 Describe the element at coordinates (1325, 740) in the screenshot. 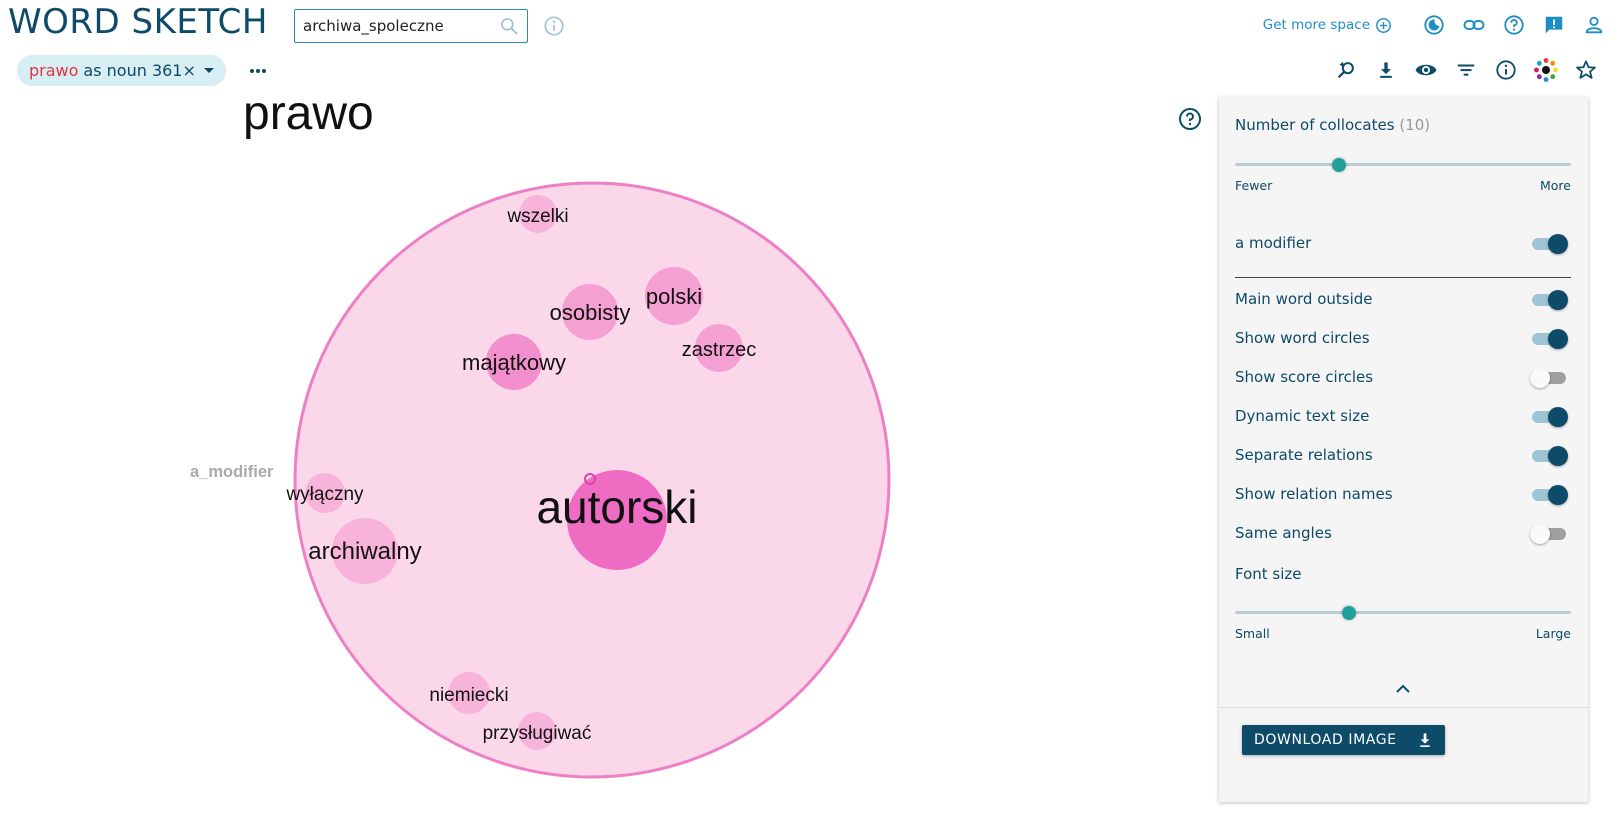

I see `download-image-label: DOWNLOAD IMAGE` at that location.